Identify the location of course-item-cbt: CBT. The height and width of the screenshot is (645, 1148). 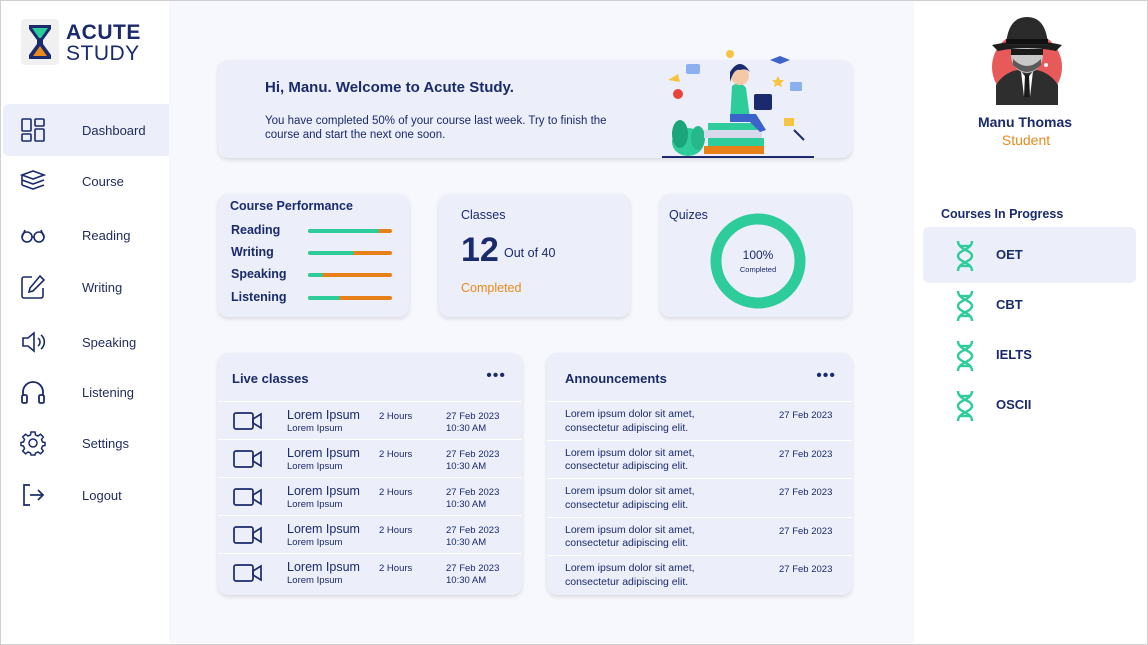
(1029, 305).